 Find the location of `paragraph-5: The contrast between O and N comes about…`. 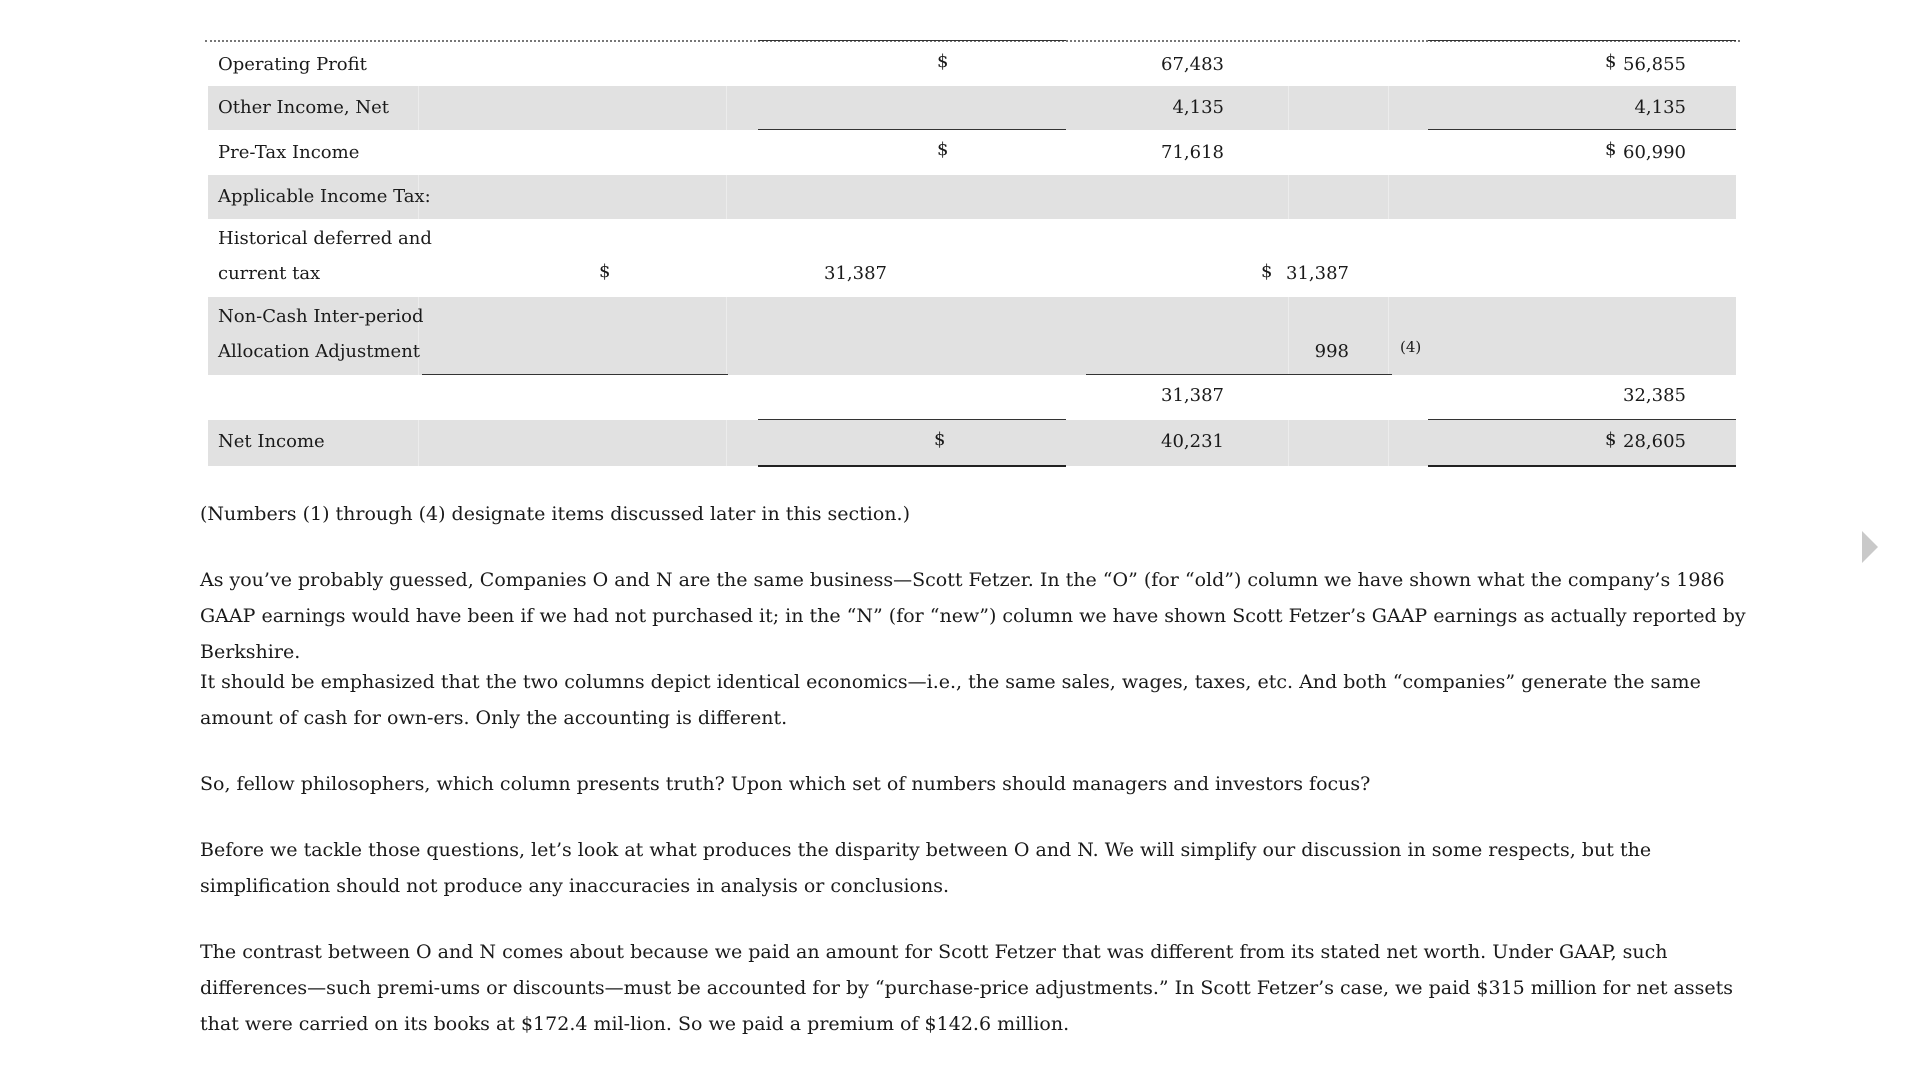

paragraph-5: The contrast between O and N comes about… is located at coordinates (966, 988).